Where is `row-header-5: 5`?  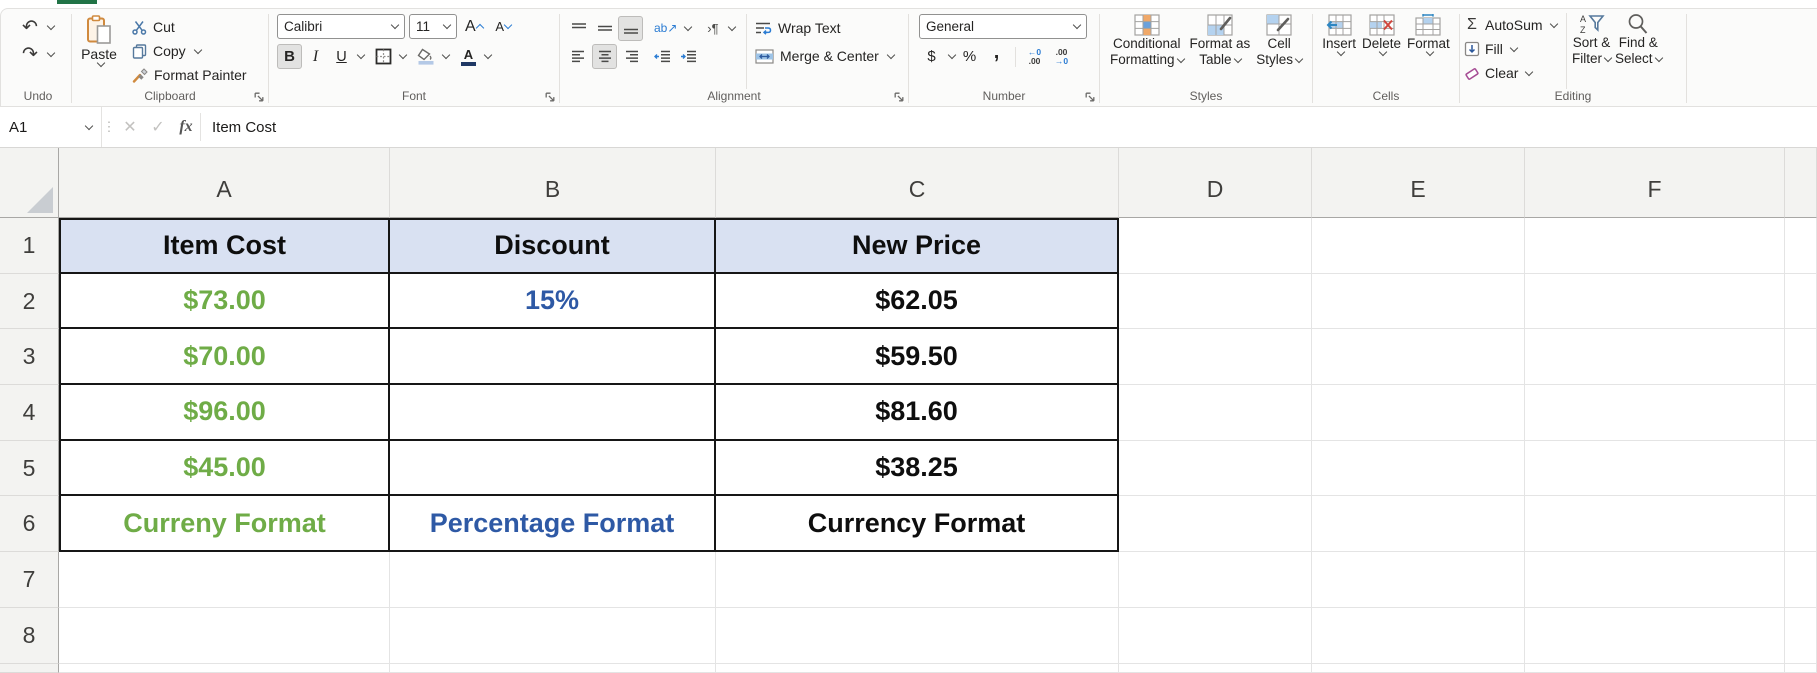 row-header-5: 5 is located at coordinates (29, 468).